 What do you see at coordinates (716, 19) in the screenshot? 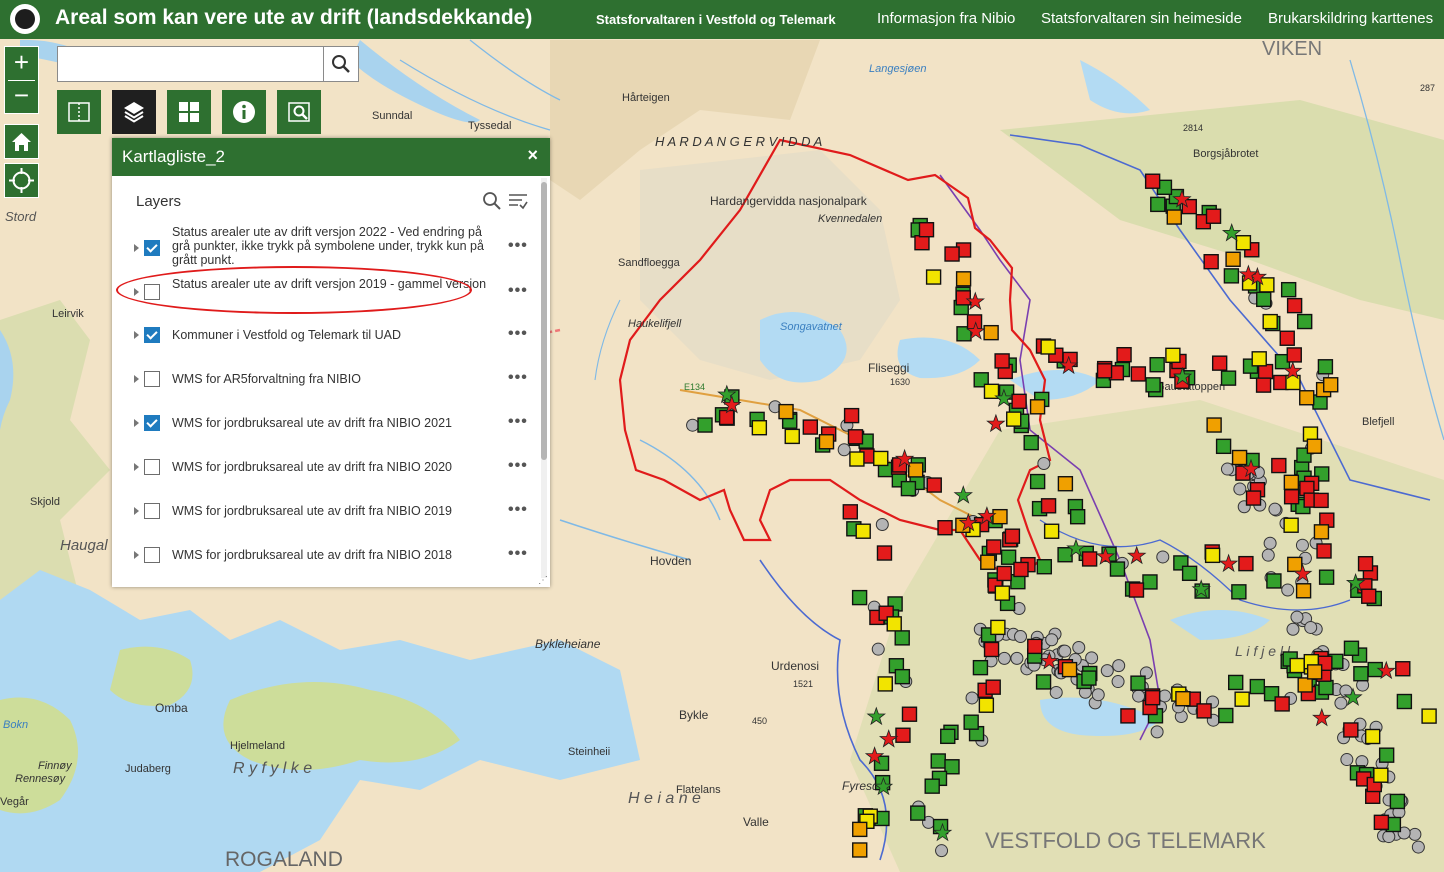
I see `header-link-organization: Statsforvaltaren i Vestfold og Telemark` at bounding box center [716, 19].